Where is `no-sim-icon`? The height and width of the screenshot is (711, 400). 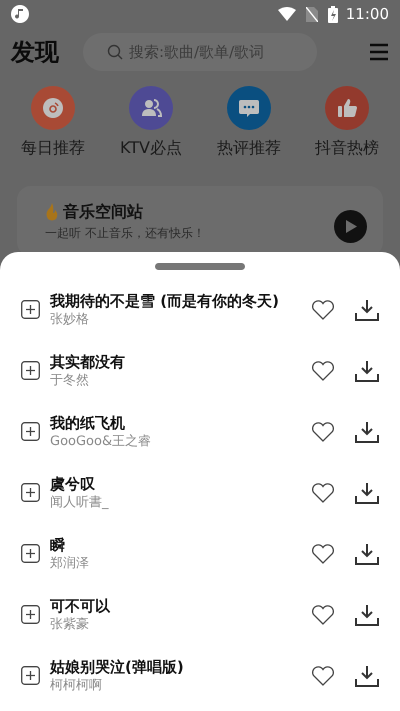
no-sim-icon is located at coordinates (312, 14).